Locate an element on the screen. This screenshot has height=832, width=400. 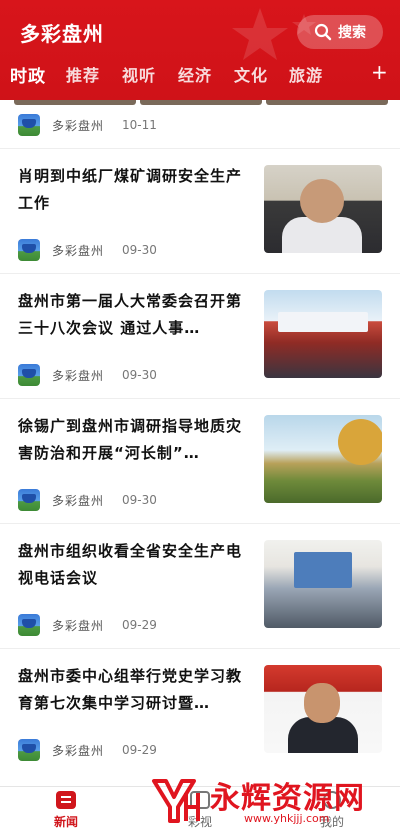
watermark-logo-icon is located at coordinates (176, 801).